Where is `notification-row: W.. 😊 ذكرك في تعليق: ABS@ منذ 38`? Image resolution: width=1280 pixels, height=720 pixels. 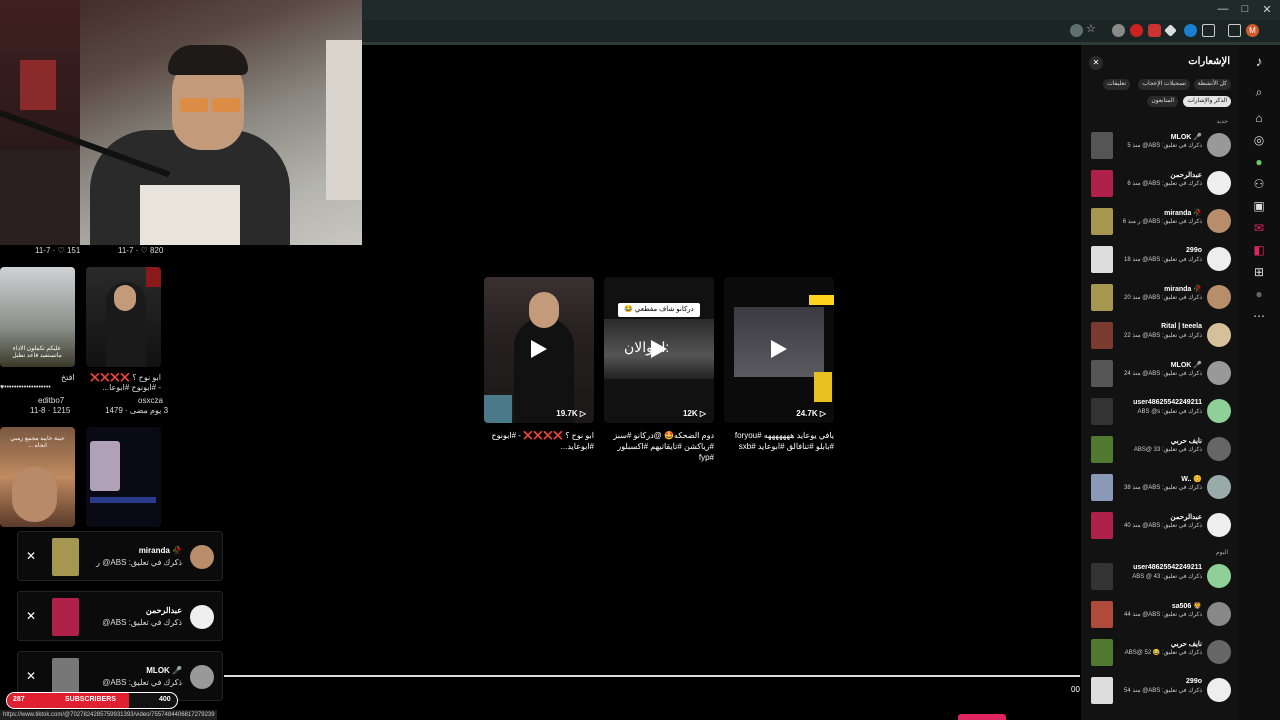
notification-row: W.. 😊 ذكرك في تعليق: ABS@ منذ 38 is located at coordinates (1159, 488).